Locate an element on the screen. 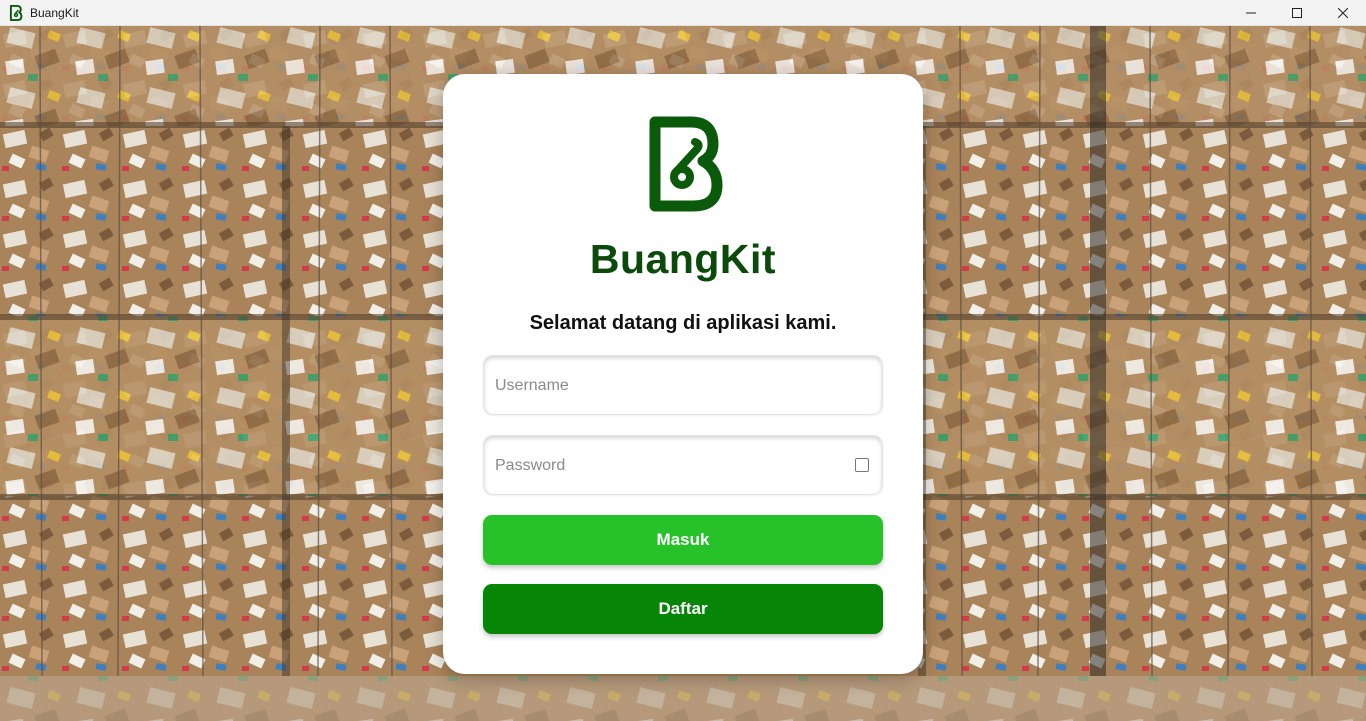  username-input is located at coordinates (665, 386).